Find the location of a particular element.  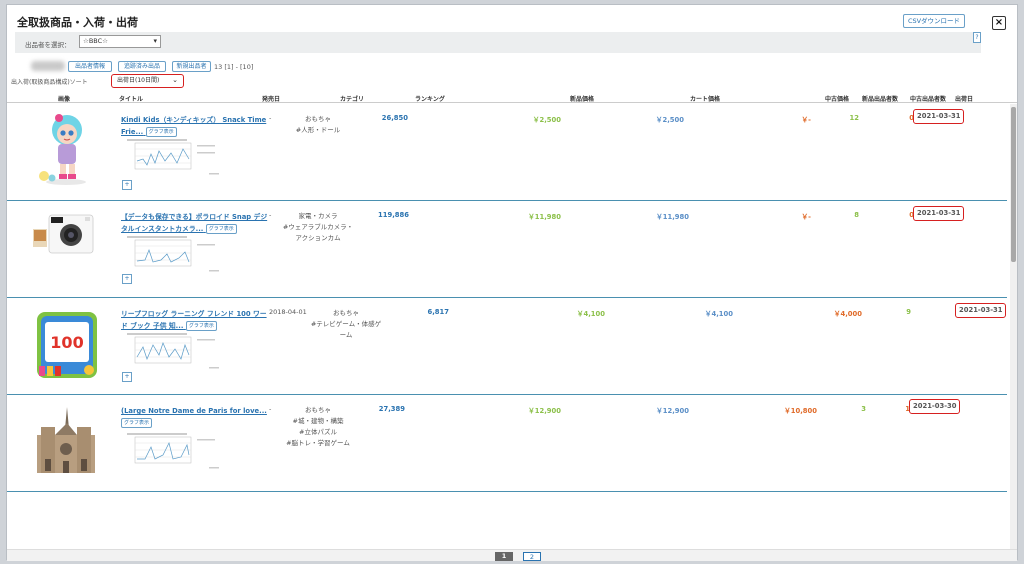

blurred-seller-name is located at coordinates (48, 66).